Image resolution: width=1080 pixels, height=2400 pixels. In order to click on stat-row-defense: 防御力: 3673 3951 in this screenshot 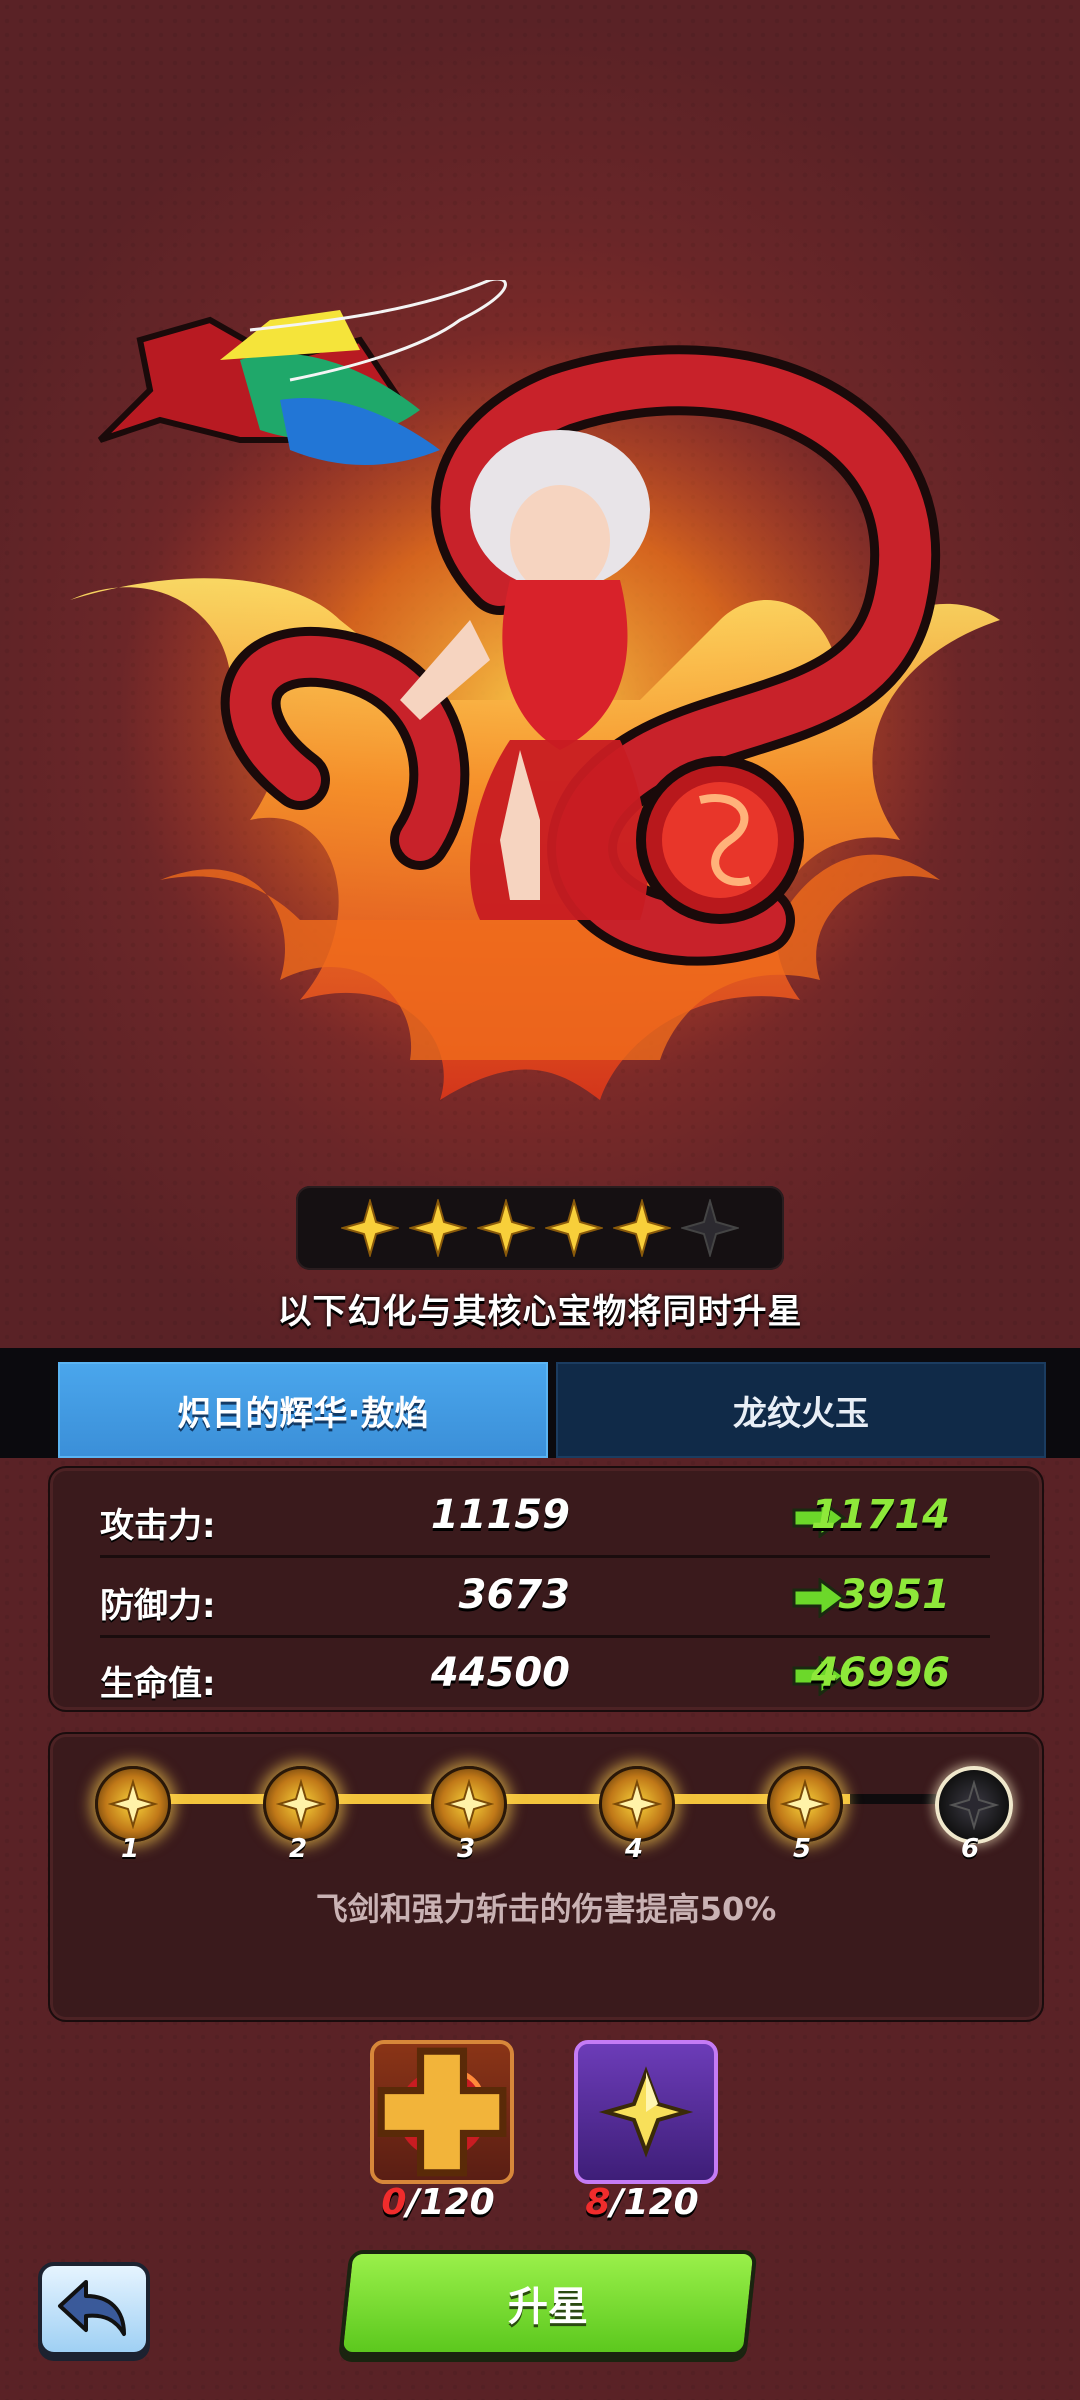, I will do `click(545, 1598)`.